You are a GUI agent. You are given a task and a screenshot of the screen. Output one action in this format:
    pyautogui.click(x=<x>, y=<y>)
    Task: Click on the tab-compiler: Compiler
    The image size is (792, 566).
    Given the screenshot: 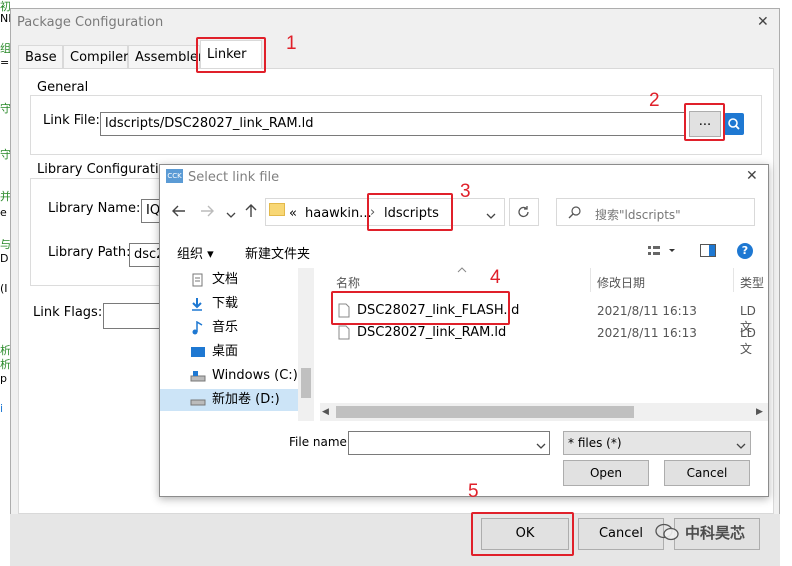 What is the action you would take?
    pyautogui.click(x=96, y=56)
    